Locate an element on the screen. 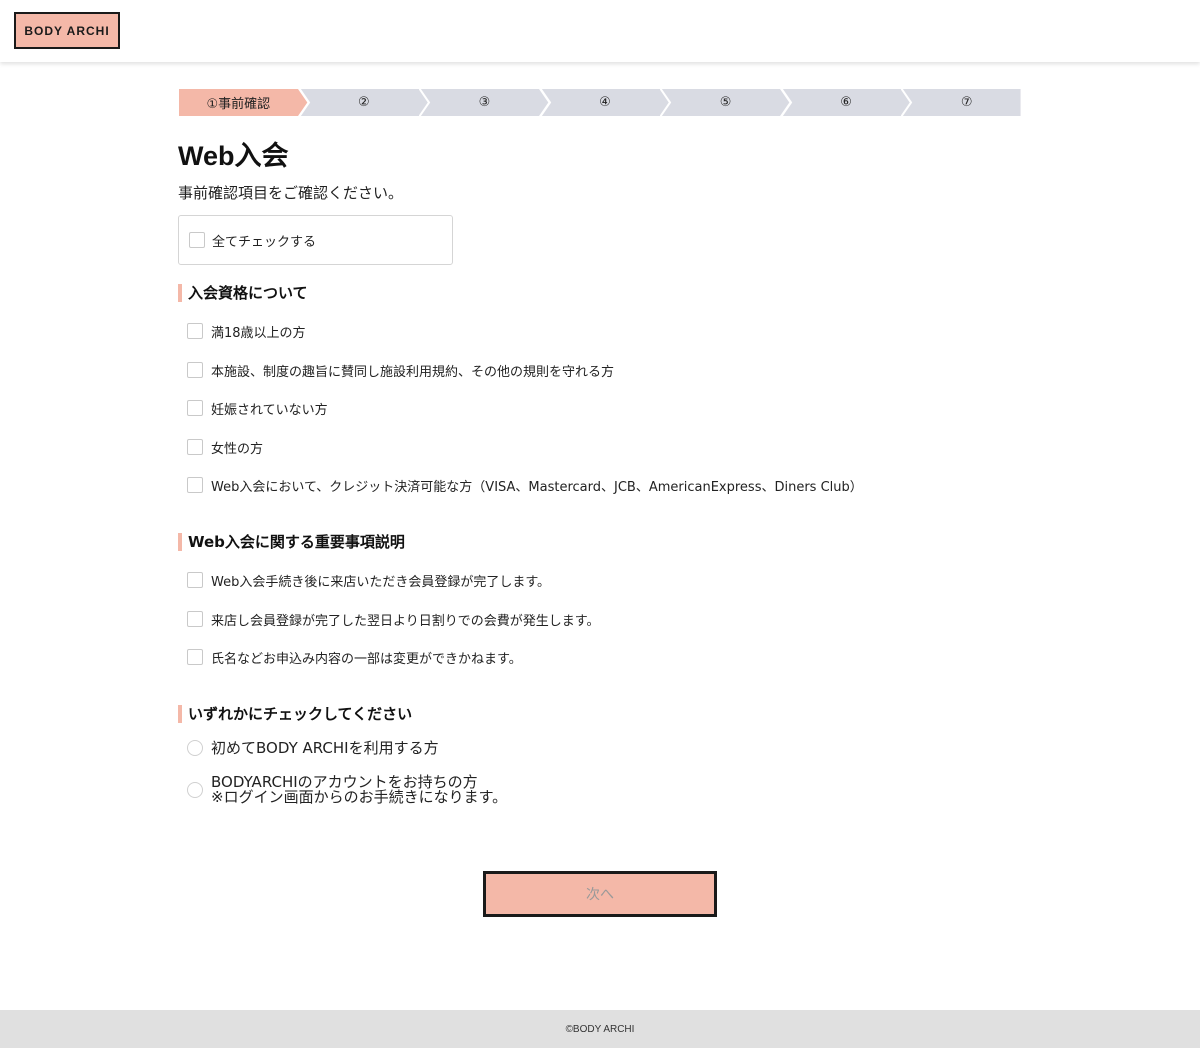  check-all-checkbox is located at coordinates (197, 240).